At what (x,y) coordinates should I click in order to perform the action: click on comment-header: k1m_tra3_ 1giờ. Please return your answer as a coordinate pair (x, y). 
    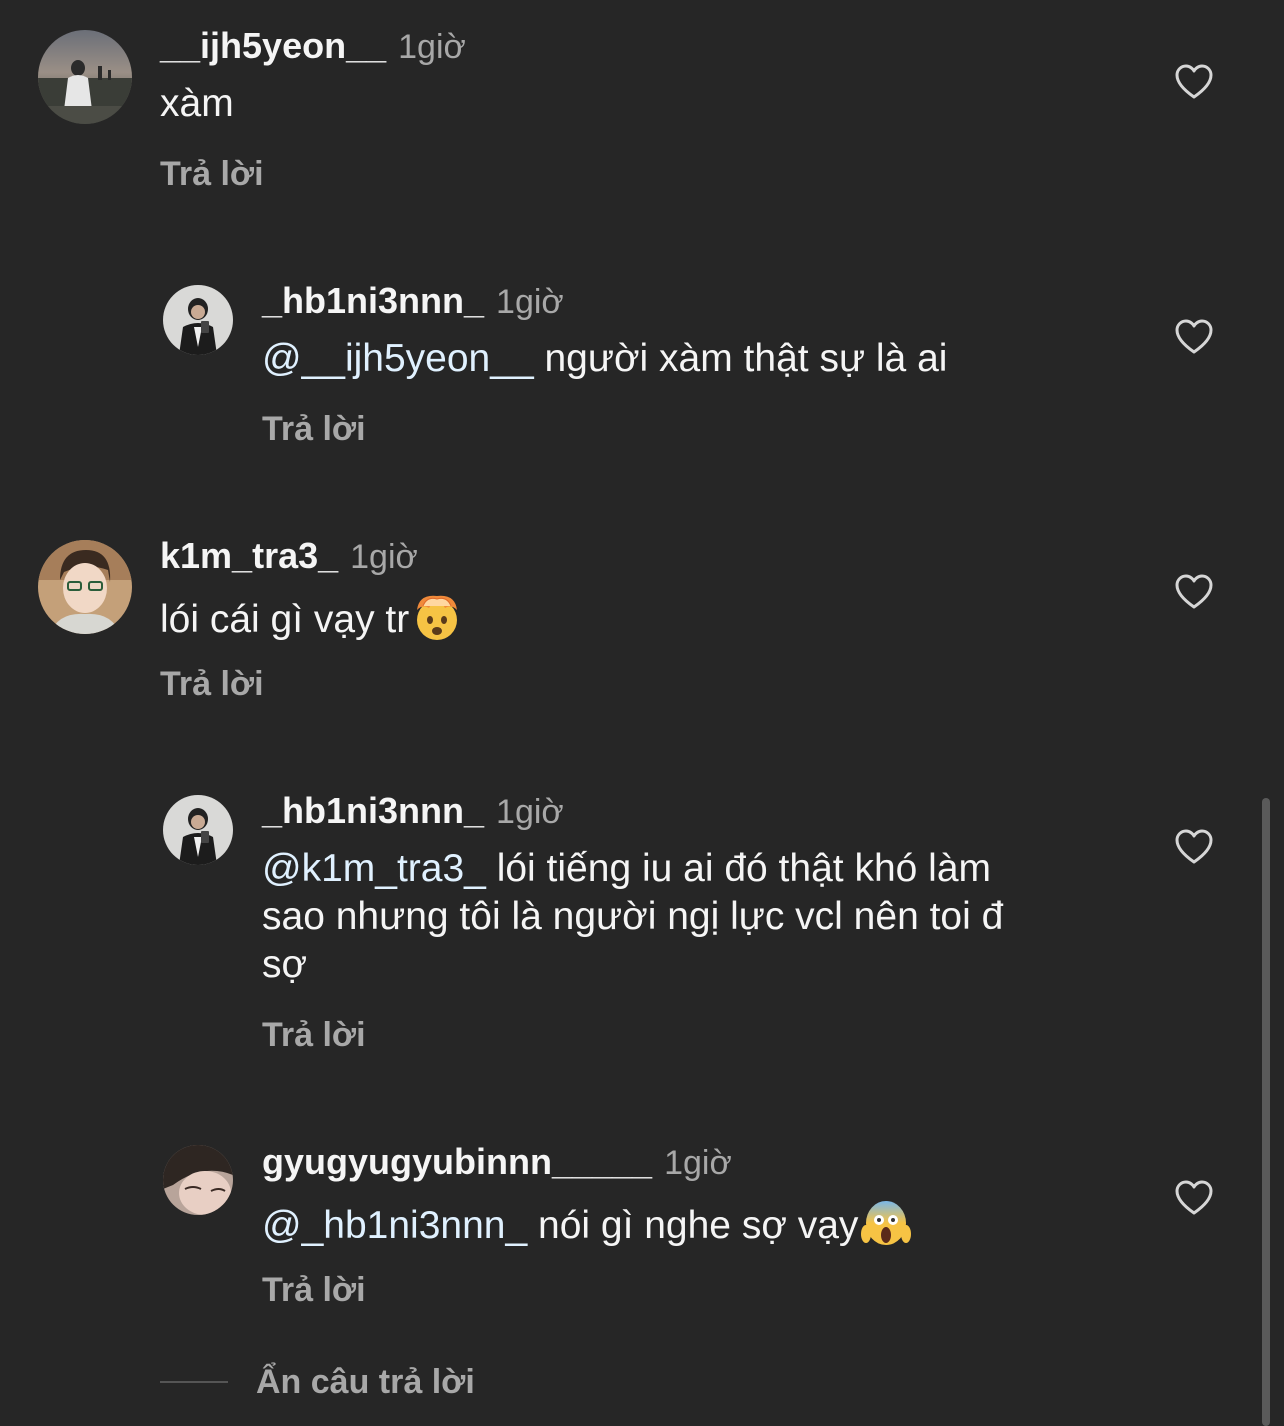
    Looking at the image, I should click on (289, 560).